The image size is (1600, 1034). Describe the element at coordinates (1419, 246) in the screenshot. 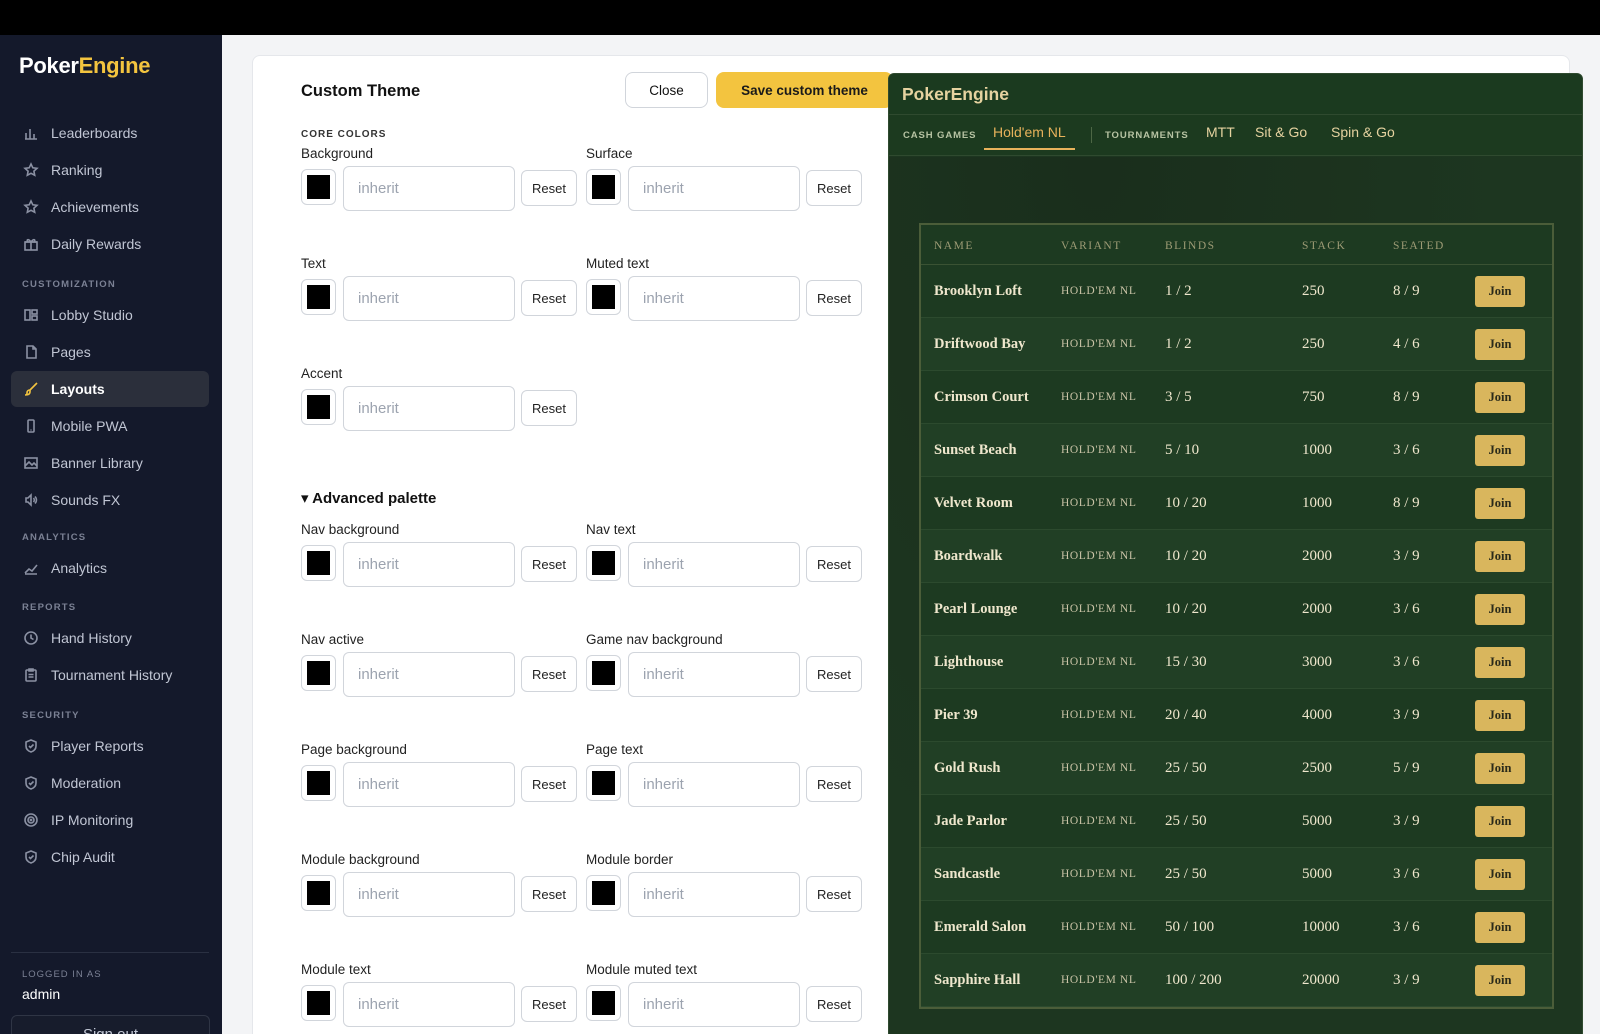

I see `col-seated: SEATED` at that location.